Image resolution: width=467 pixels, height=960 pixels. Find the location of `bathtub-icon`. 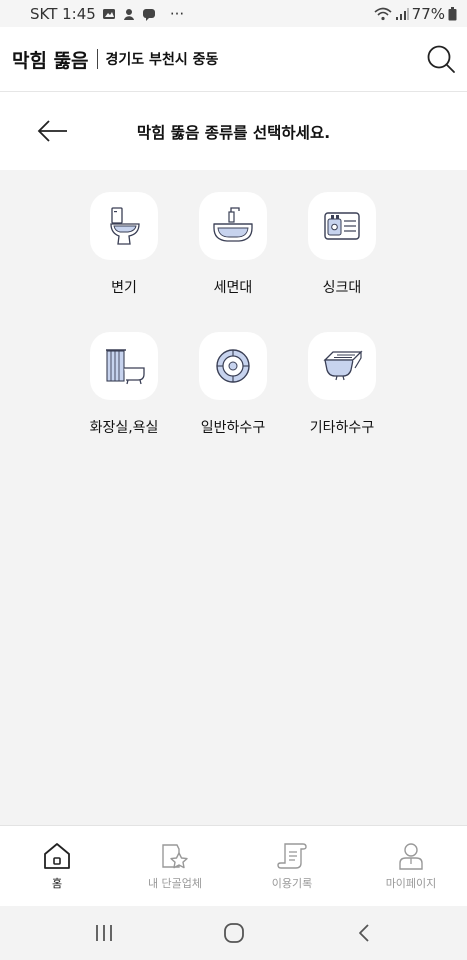

bathtub-icon is located at coordinates (125, 367).